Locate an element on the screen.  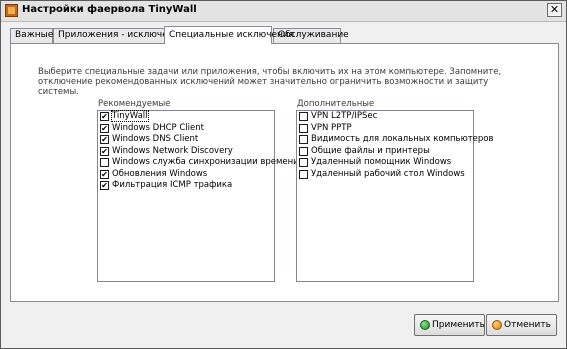
cancel-button-label: Отменить is located at coordinates (527, 325).